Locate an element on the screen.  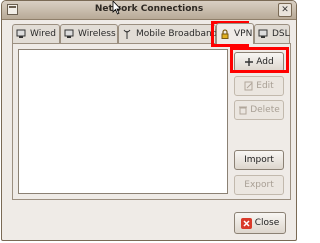
export-button: Export is located at coordinates (259, 185).